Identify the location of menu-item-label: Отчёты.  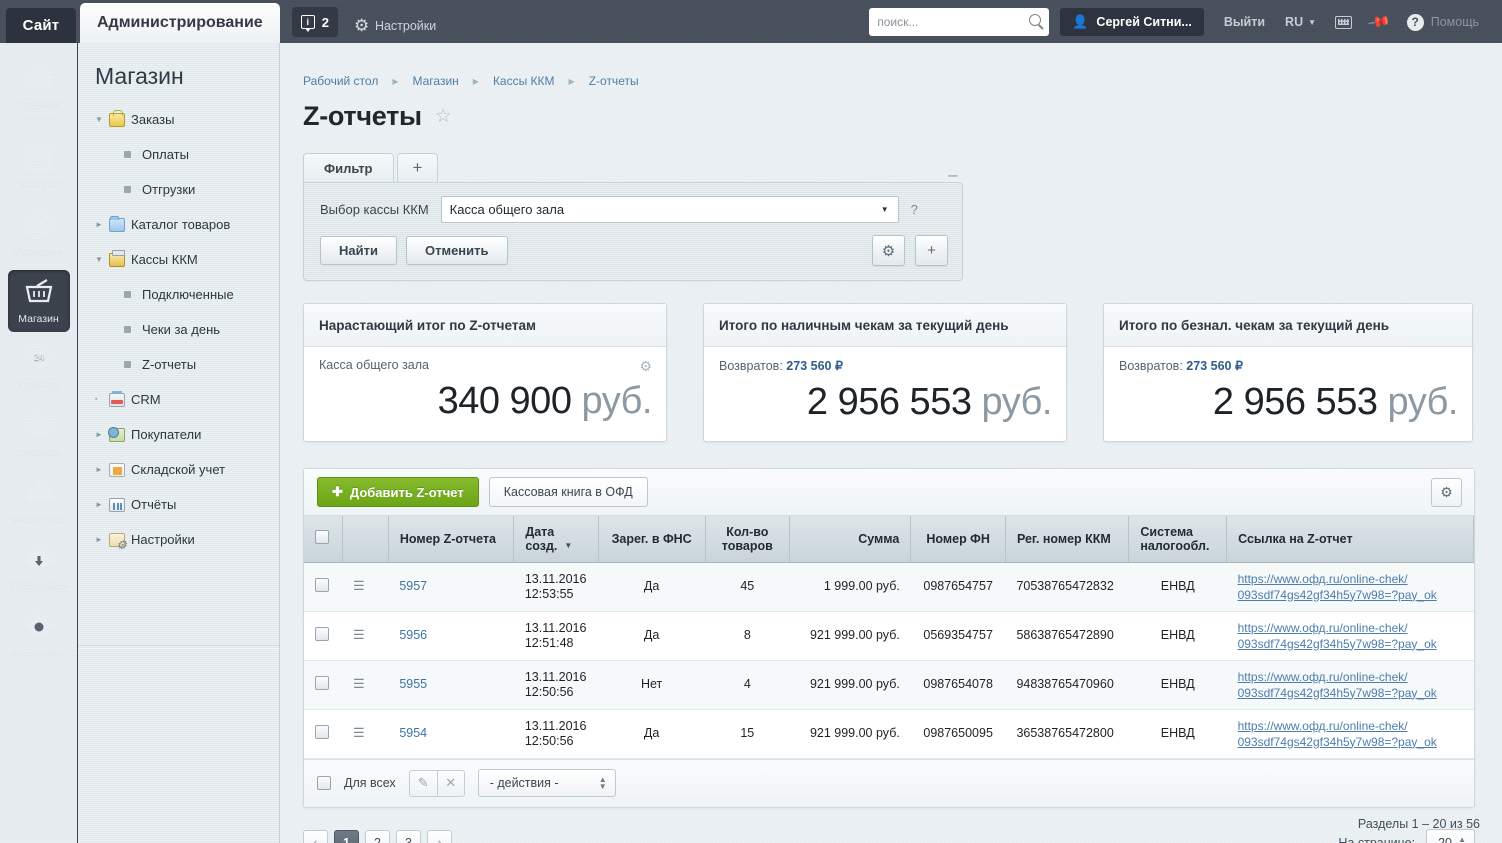
(154, 504).